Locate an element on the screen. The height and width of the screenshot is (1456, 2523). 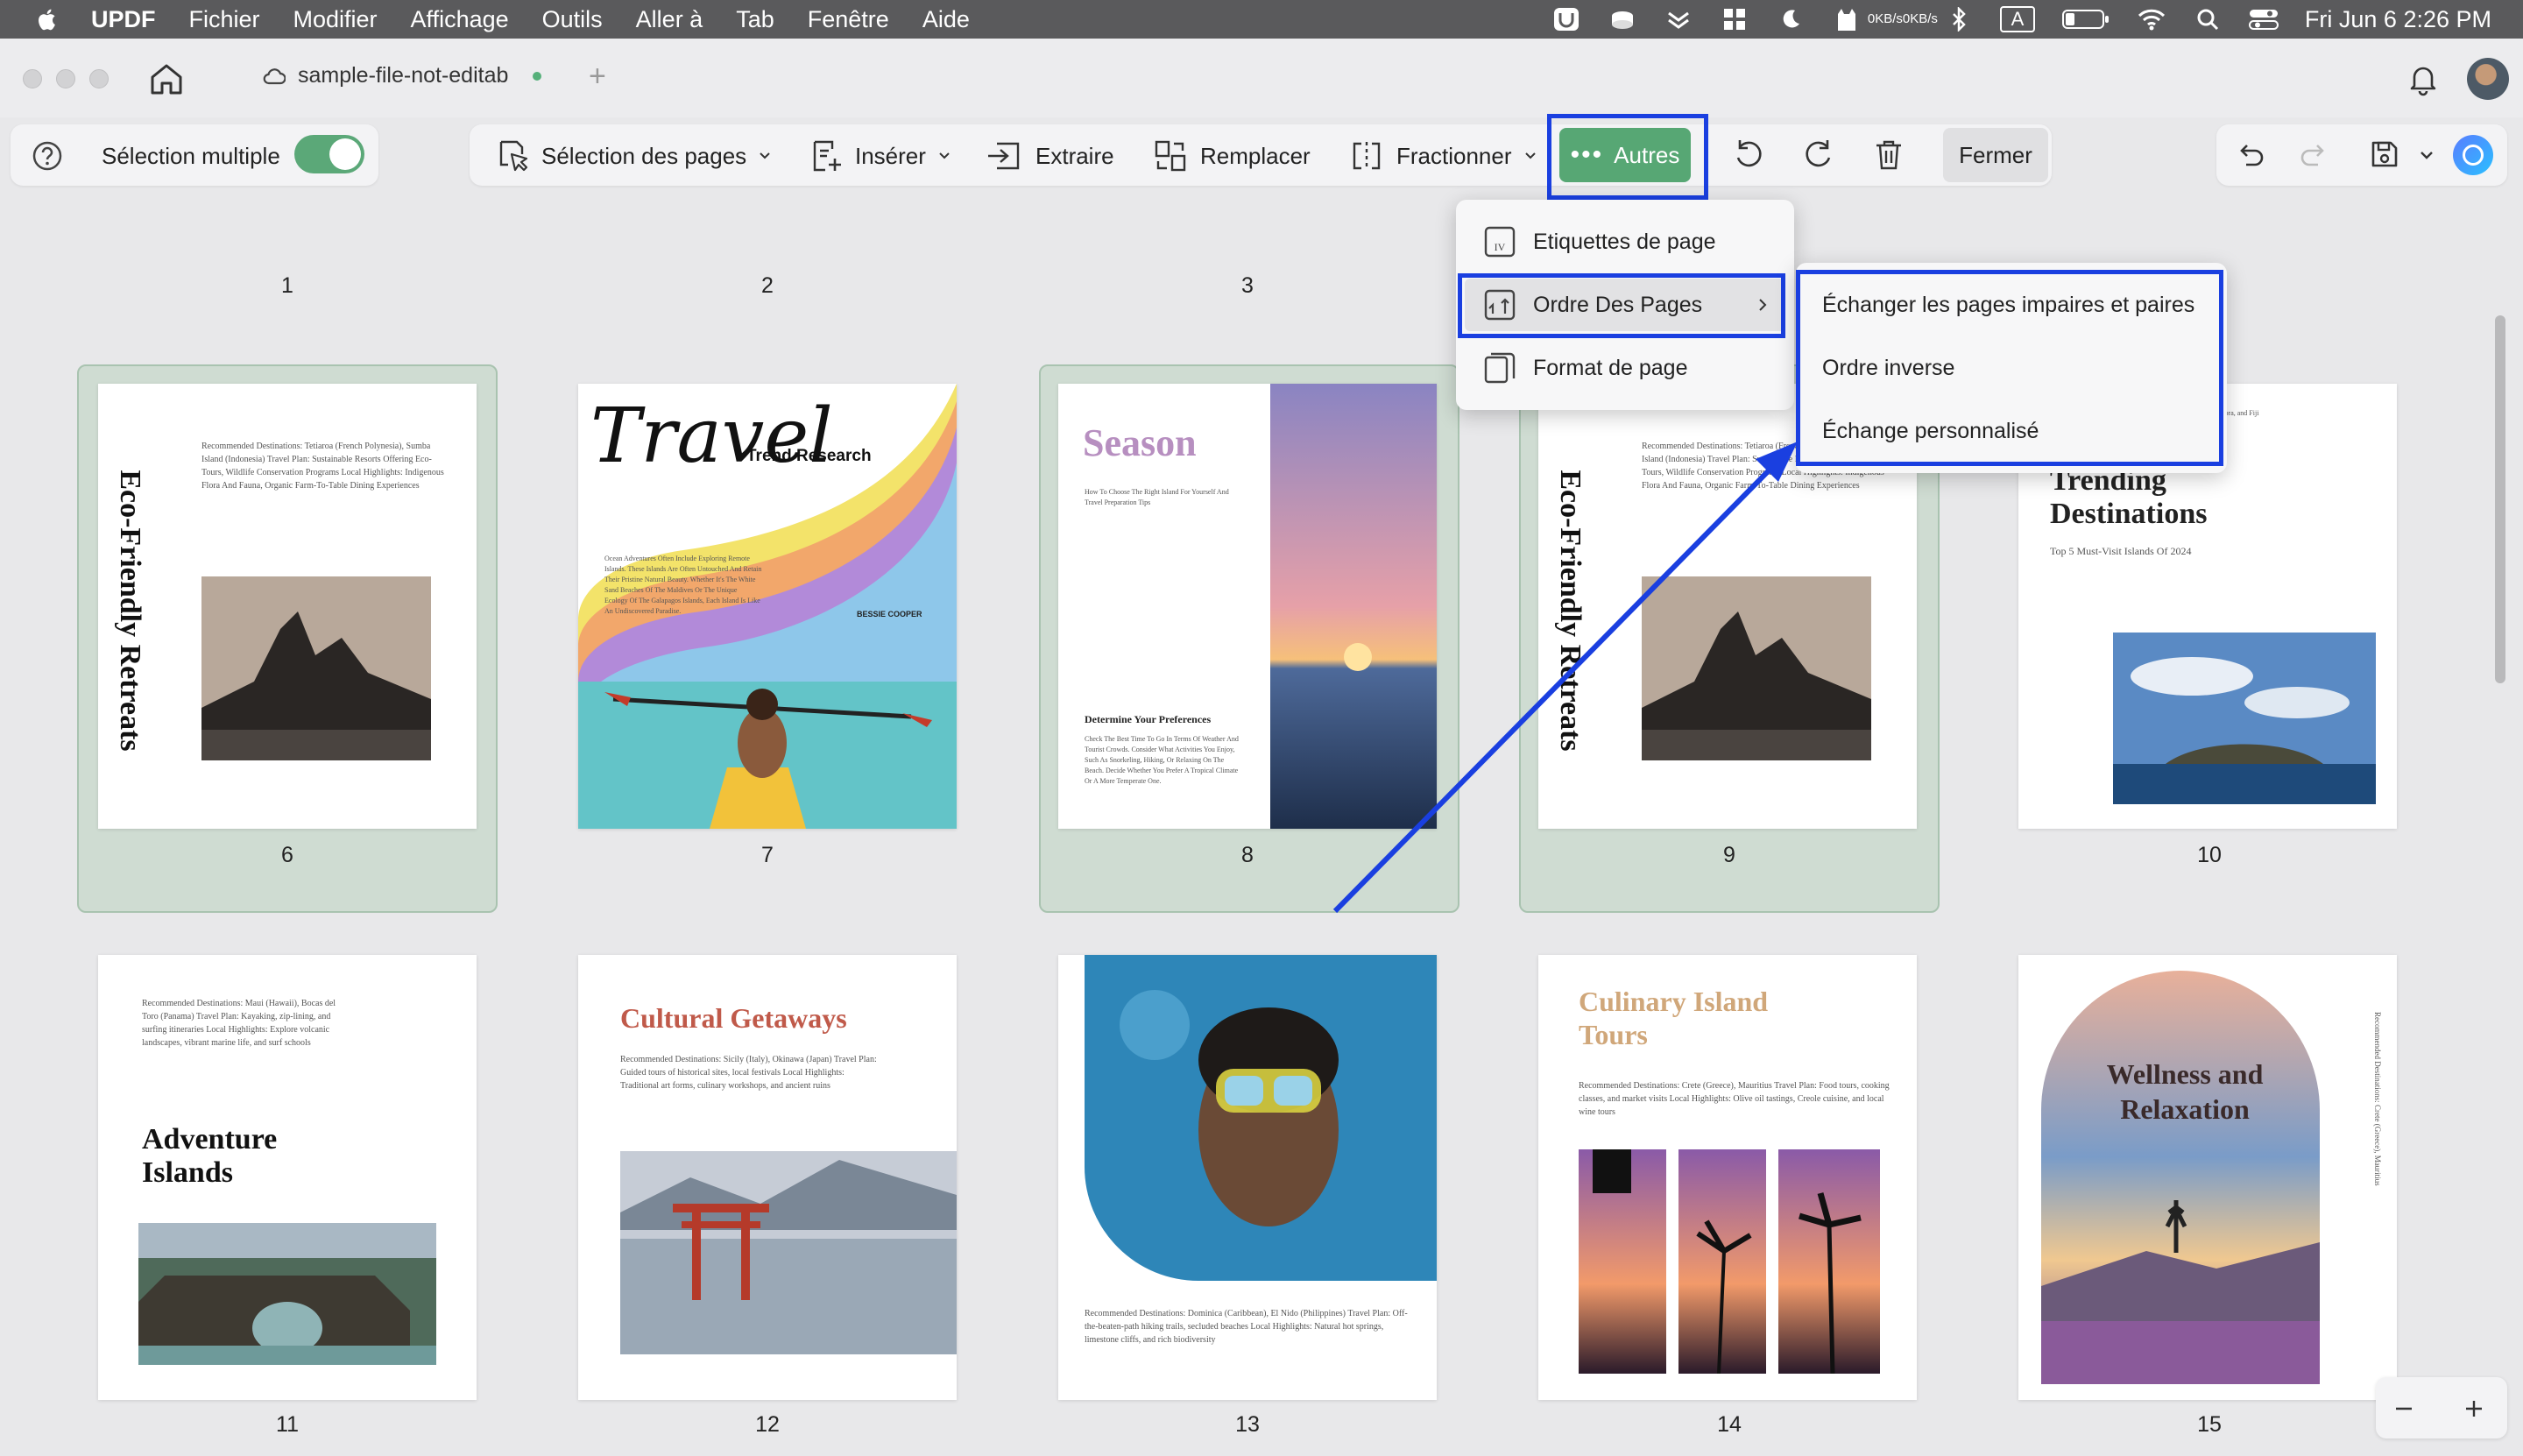
page-number: 15 is located at coordinates (2209, 1424).